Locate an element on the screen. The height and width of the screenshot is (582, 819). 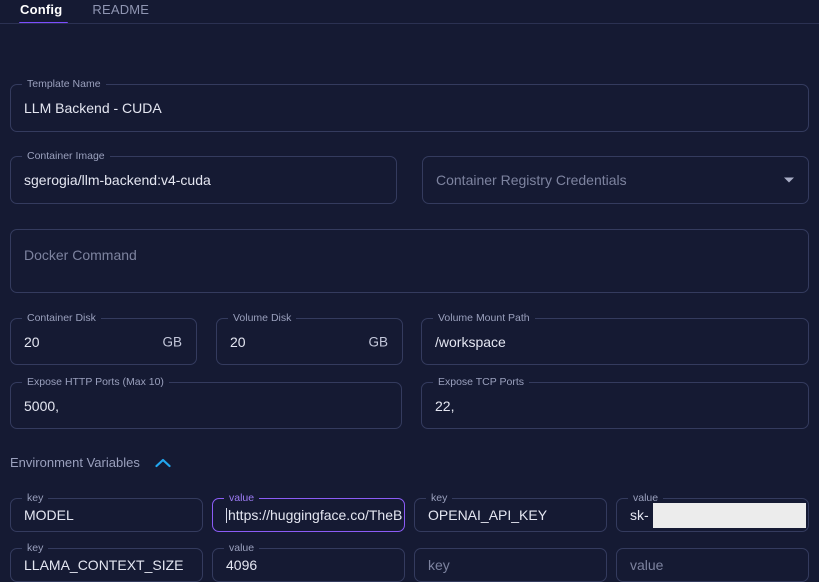
expose-tcp-ports-input: 22, is located at coordinates (444, 406).